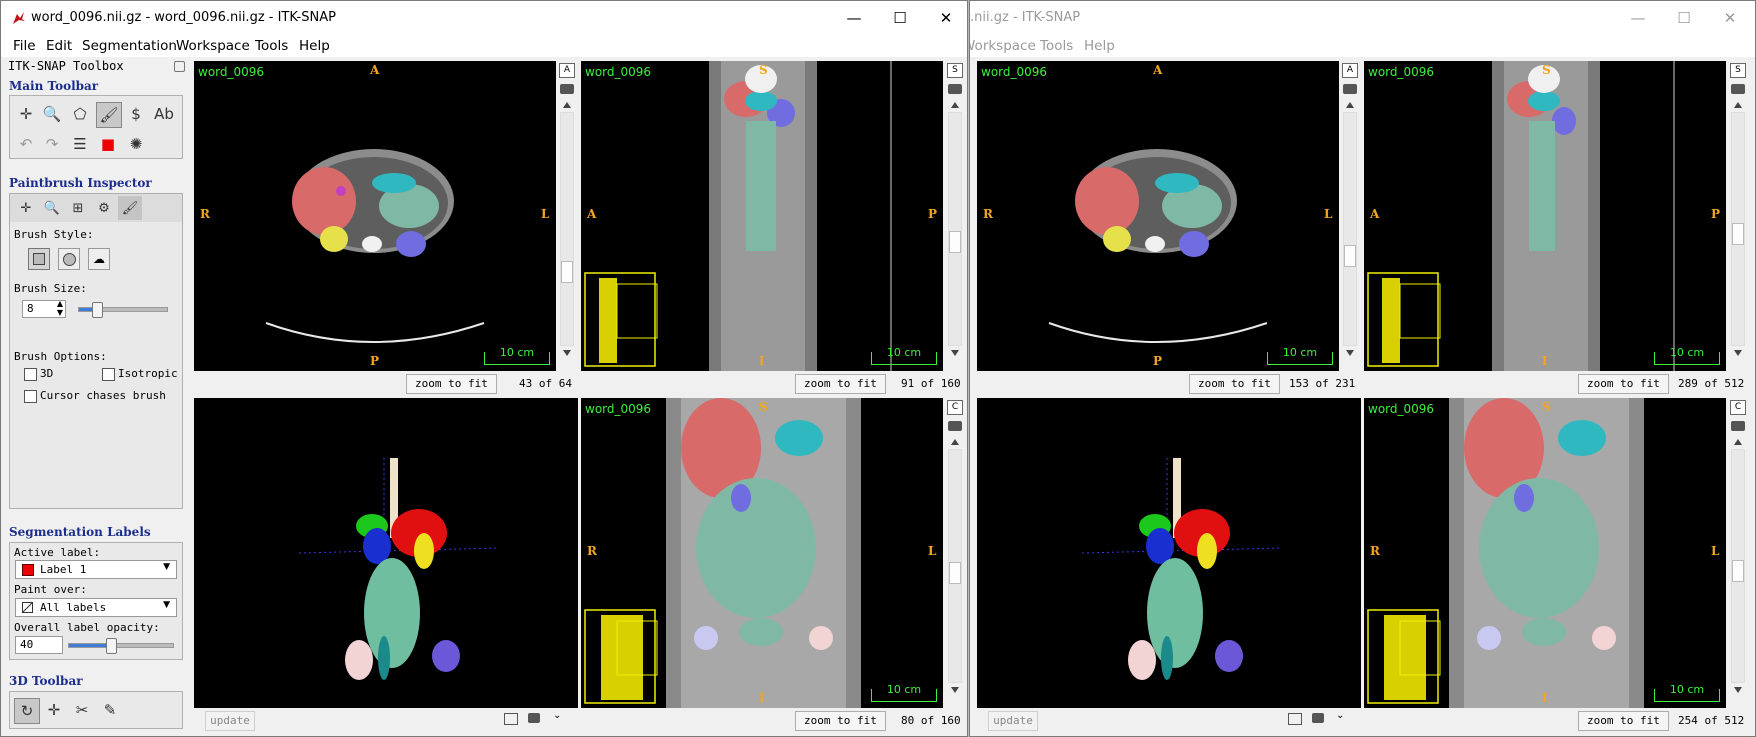 Image resolution: width=1756 pixels, height=737 pixels. What do you see at coordinates (96, 569) in the screenshot?
I see `active-label-dropdown: Label 1 ▼` at bounding box center [96, 569].